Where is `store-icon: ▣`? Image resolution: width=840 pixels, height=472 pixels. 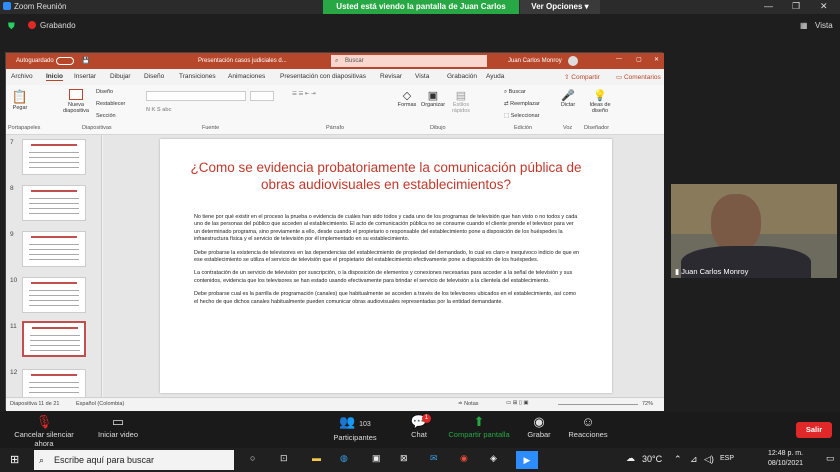 store-icon: ▣ is located at coordinates (376, 458).